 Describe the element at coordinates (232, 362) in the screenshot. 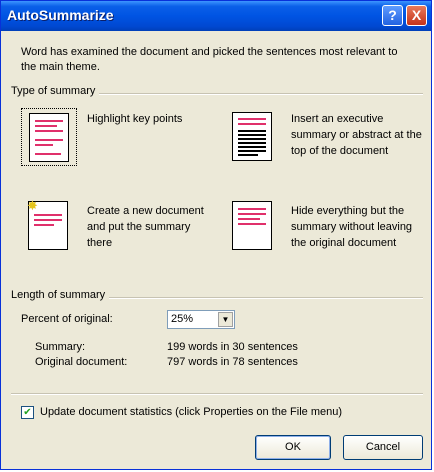

I see `original-document-value: 797 words in 78 sentences` at that location.